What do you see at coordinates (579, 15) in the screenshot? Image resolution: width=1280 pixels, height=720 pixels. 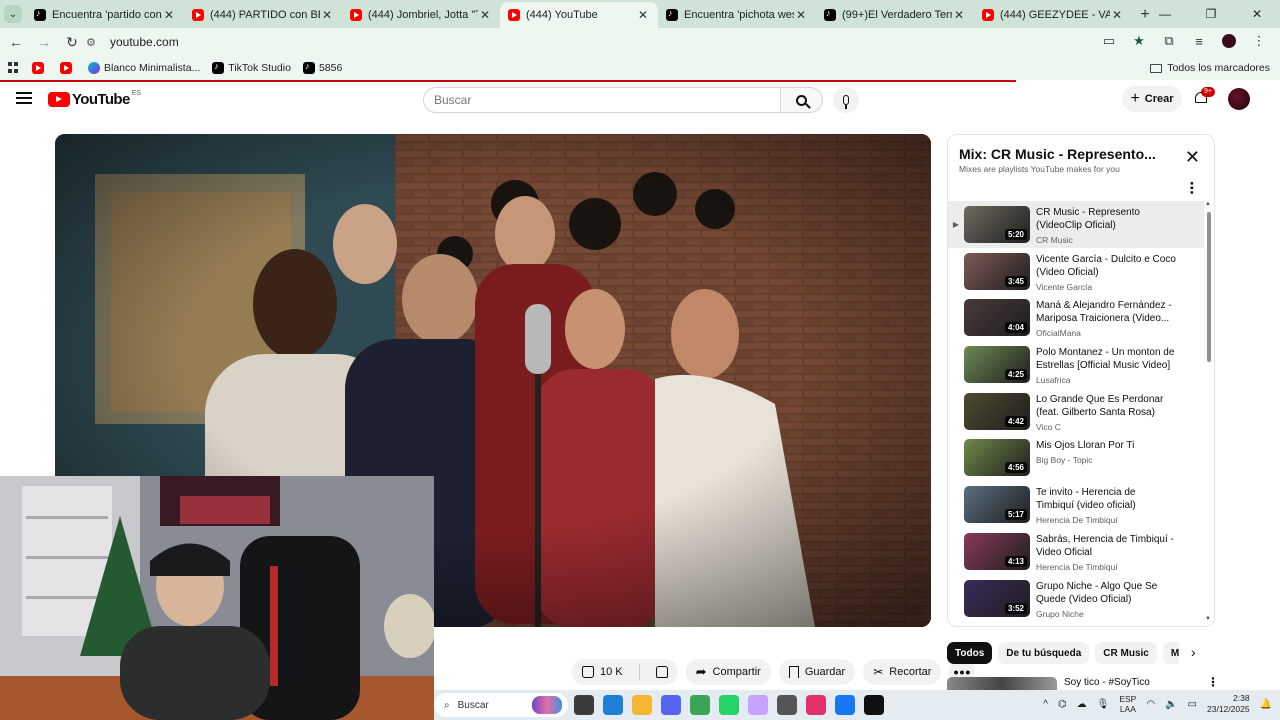 I see `browser-tab: (444) YouTube ✕` at bounding box center [579, 15].